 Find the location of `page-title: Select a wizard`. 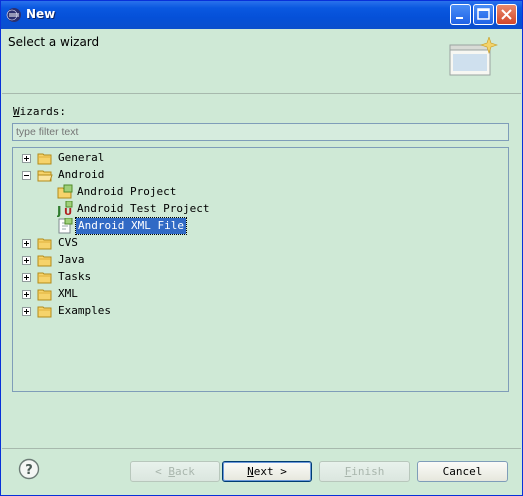

page-title: Select a wizard is located at coordinates (54, 42).